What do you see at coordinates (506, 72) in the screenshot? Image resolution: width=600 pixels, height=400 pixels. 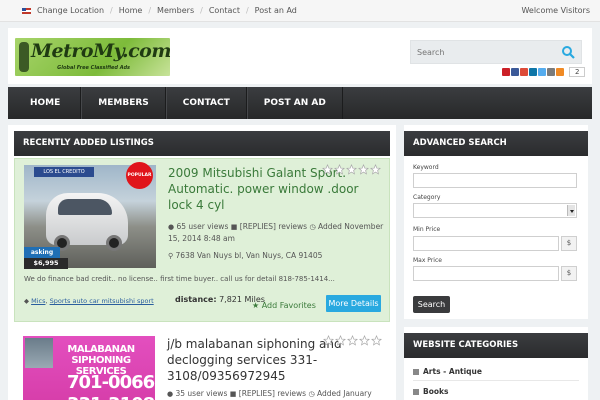 I see `pinterest-icon` at bounding box center [506, 72].